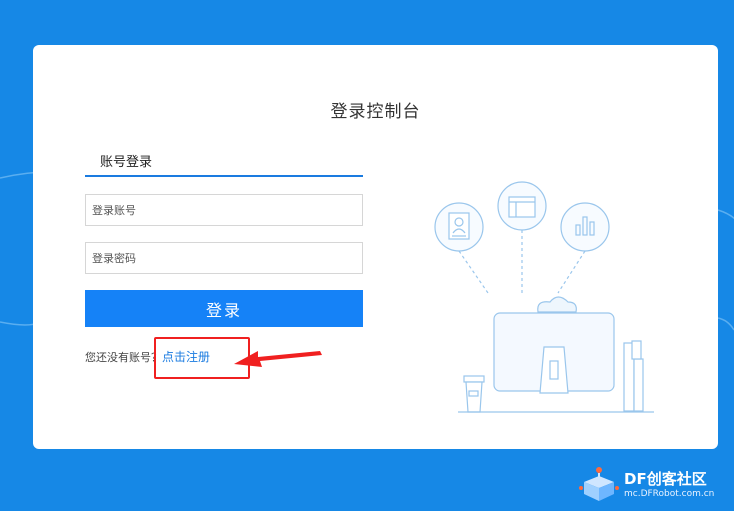 This screenshot has height=511, width=734. I want to click on robot-icon, so click(599, 484).